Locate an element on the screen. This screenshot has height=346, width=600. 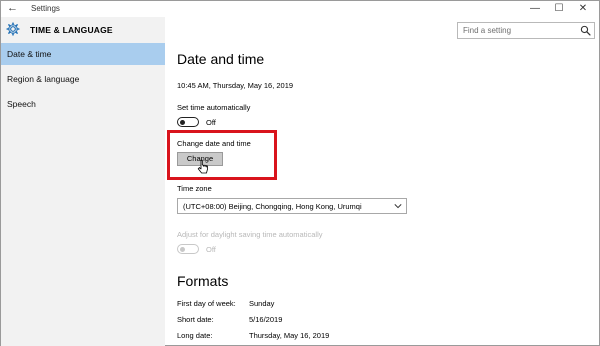
search-icon is located at coordinates (585, 30).